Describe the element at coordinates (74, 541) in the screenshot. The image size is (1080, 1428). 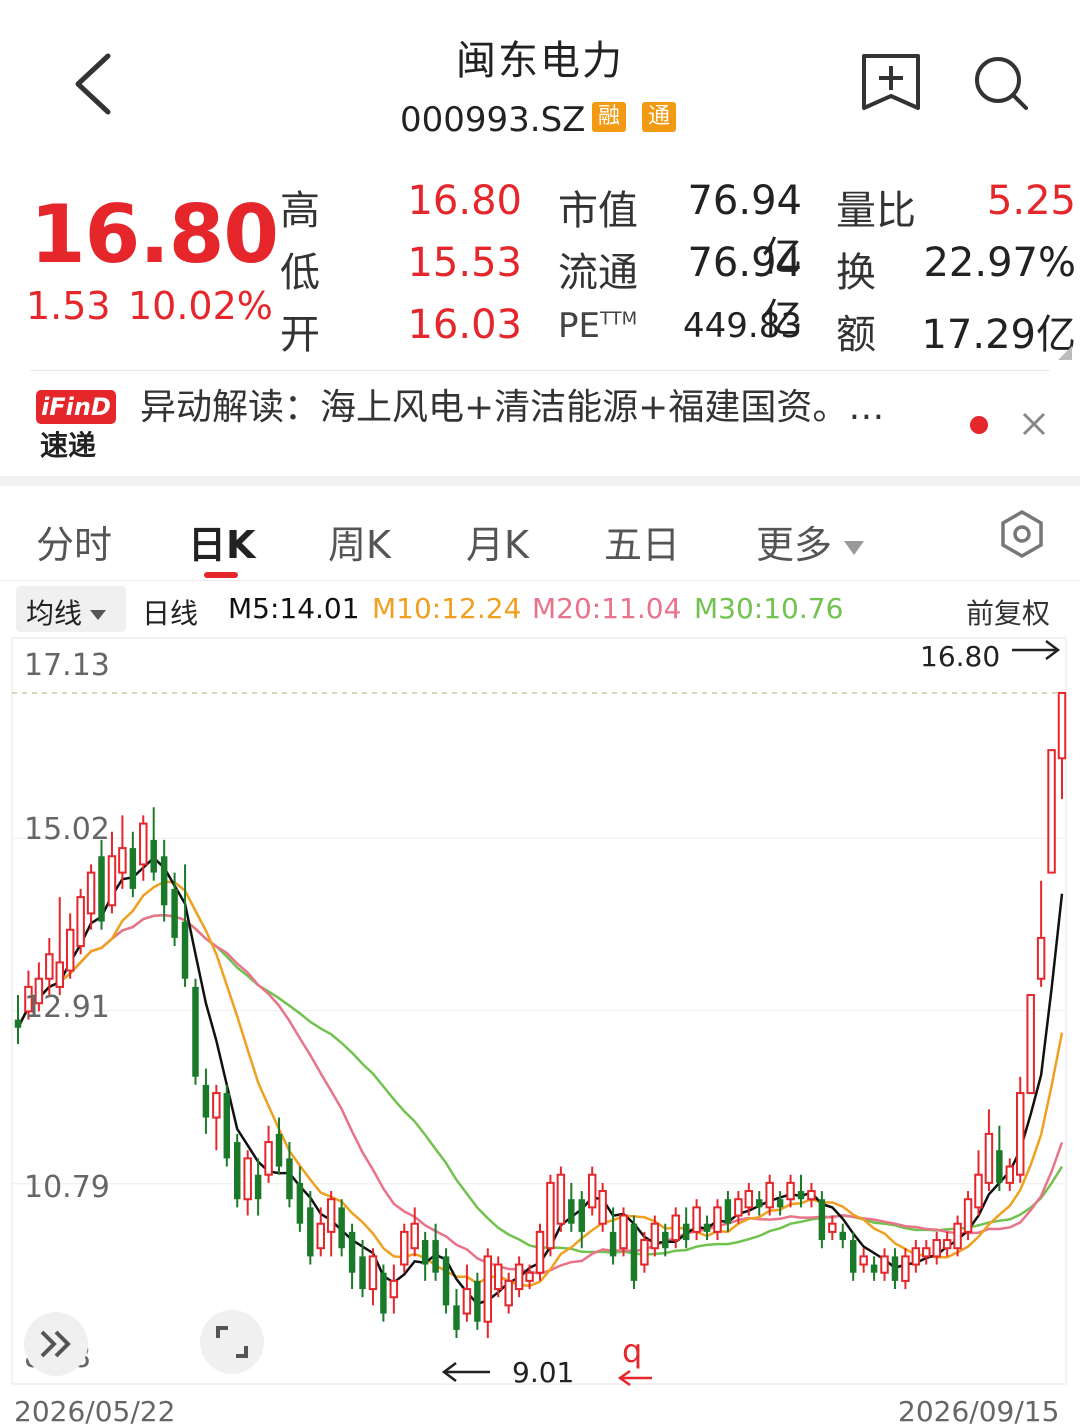
I see `tab-intraday: 分时` at that location.